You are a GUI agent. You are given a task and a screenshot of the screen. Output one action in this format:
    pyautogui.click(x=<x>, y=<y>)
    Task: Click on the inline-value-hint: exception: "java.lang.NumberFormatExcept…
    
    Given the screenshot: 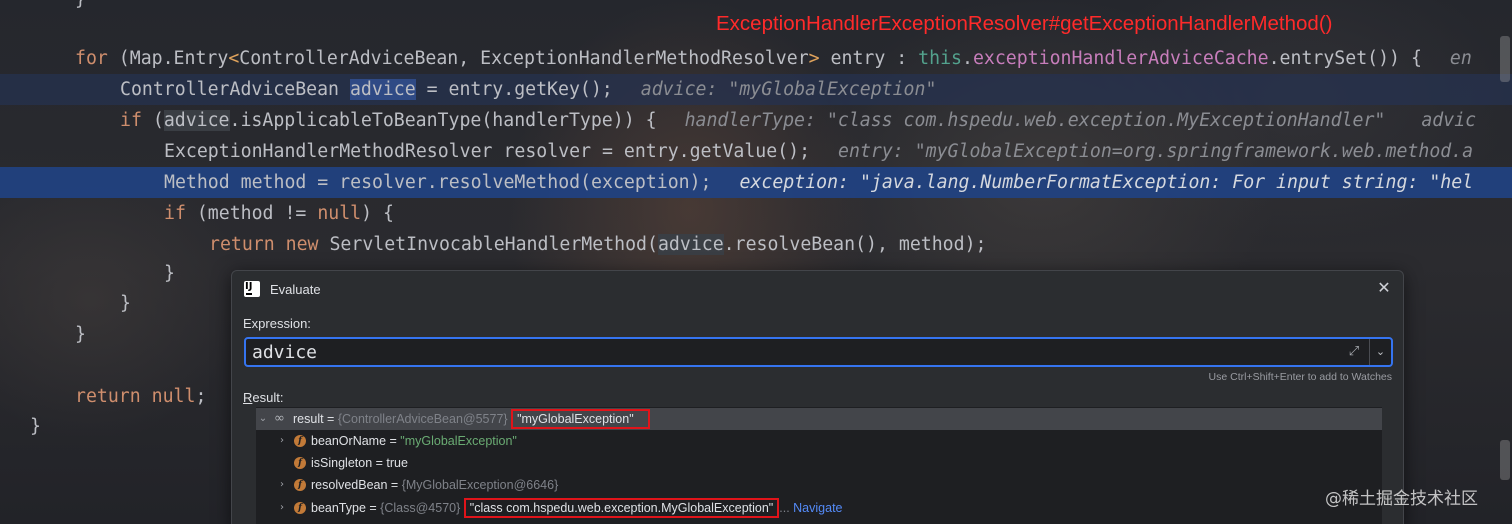 What is the action you would take?
    pyautogui.click(x=1106, y=182)
    